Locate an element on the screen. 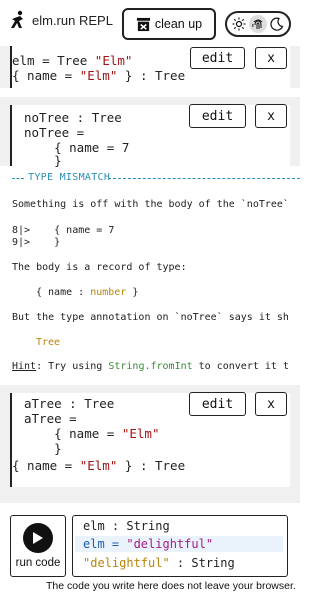 The image size is (320, 595). record-type: { name : number } is located at coordinates (87, 293).